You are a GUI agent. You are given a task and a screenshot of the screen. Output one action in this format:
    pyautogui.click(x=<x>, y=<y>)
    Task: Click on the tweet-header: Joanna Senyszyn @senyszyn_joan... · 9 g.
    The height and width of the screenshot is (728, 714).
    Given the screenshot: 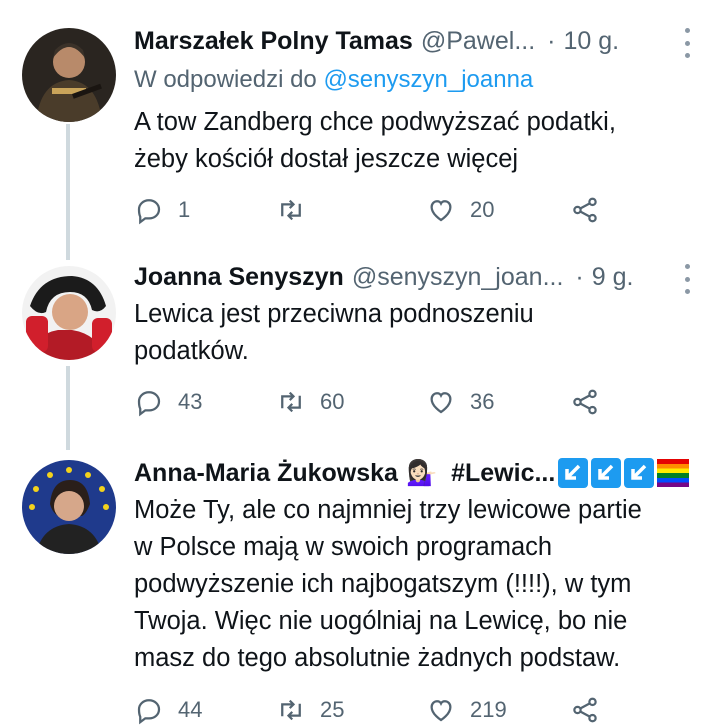 What is the action you would take?
    pyautogui.click(x=415, y=277)
    